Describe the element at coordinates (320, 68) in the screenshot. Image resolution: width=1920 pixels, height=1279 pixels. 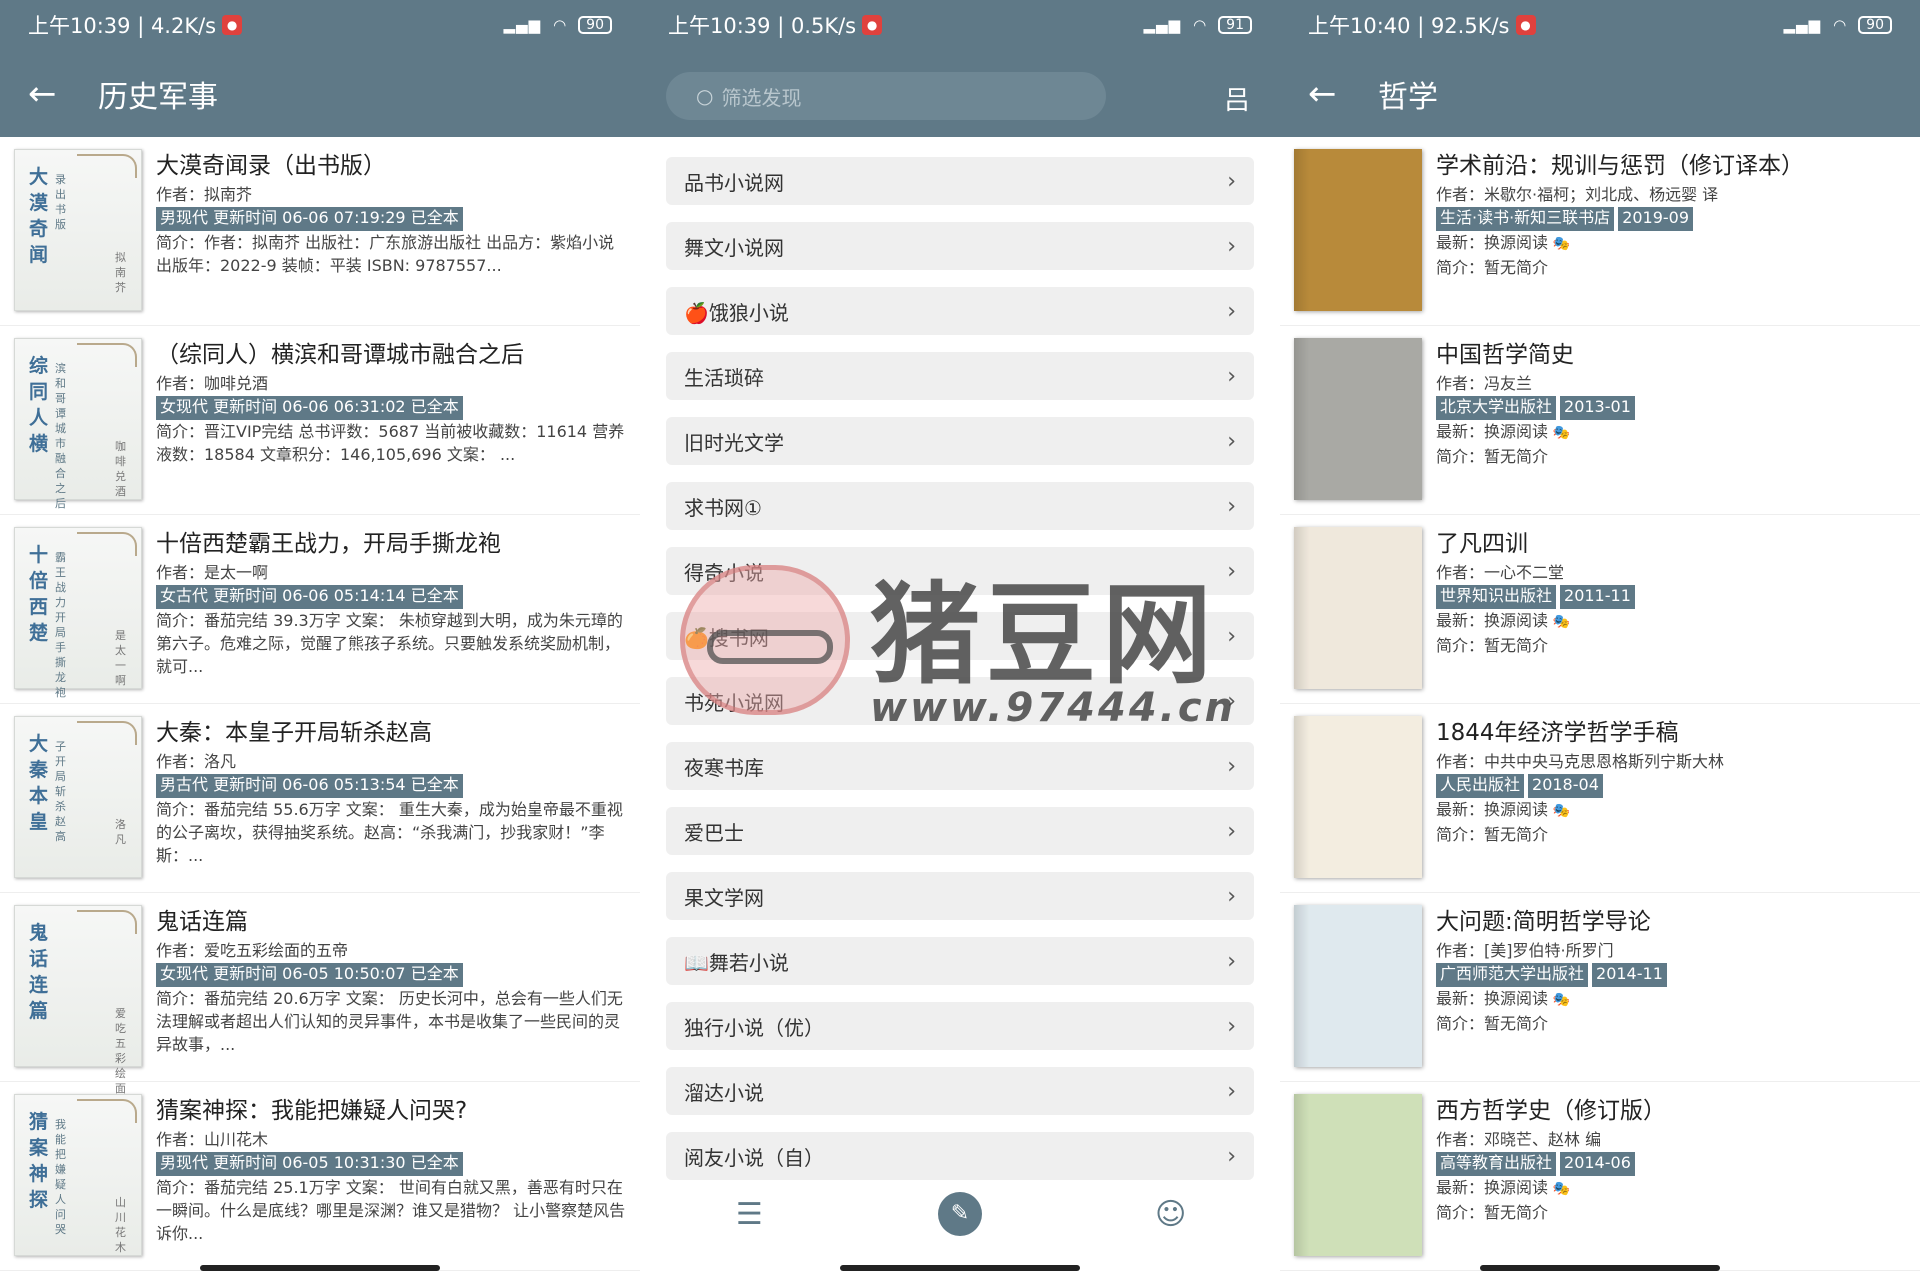
I see `app-header: 上午10:39 | 4.2K/s ● ▂▄▆ ◠ 90 ← 历史军事` at that location.